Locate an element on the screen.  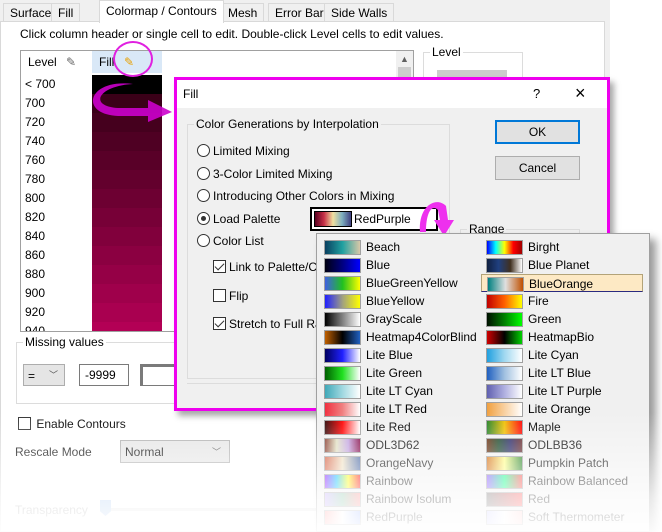
palette-item: Soft Thermometer is located at coordinates (562, 517).